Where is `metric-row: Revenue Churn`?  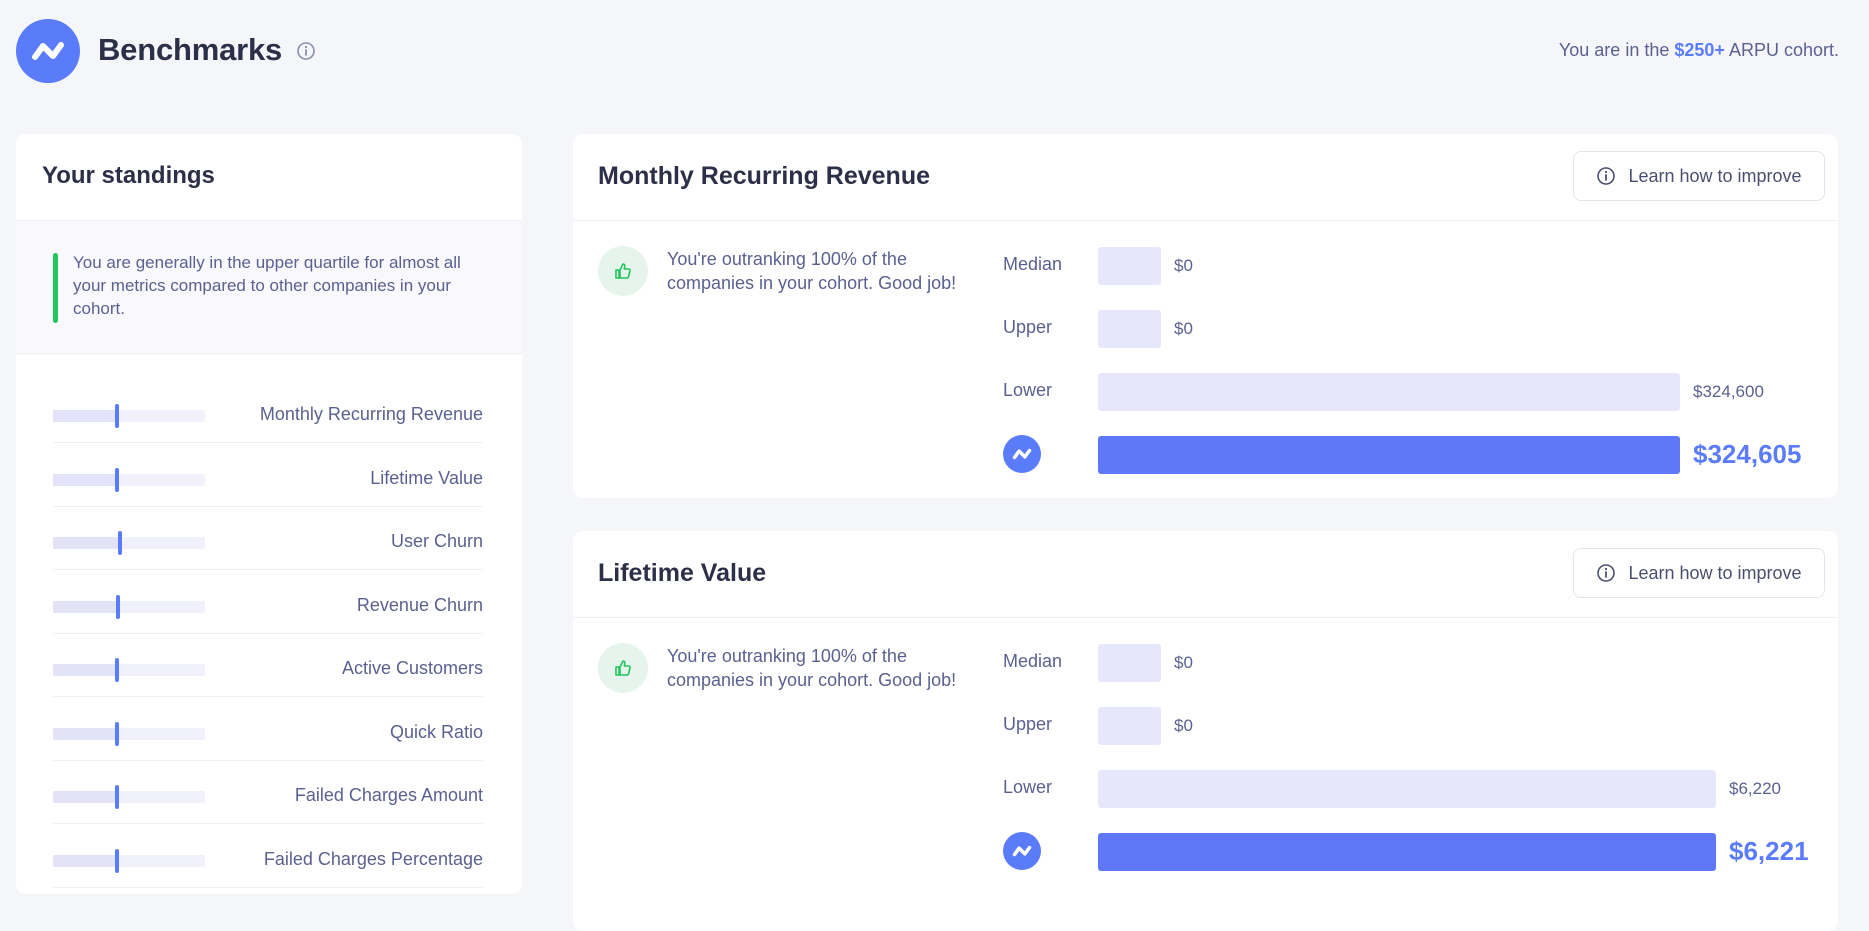 metric-row: Revenue Churn is located at coordinates (268, 602).